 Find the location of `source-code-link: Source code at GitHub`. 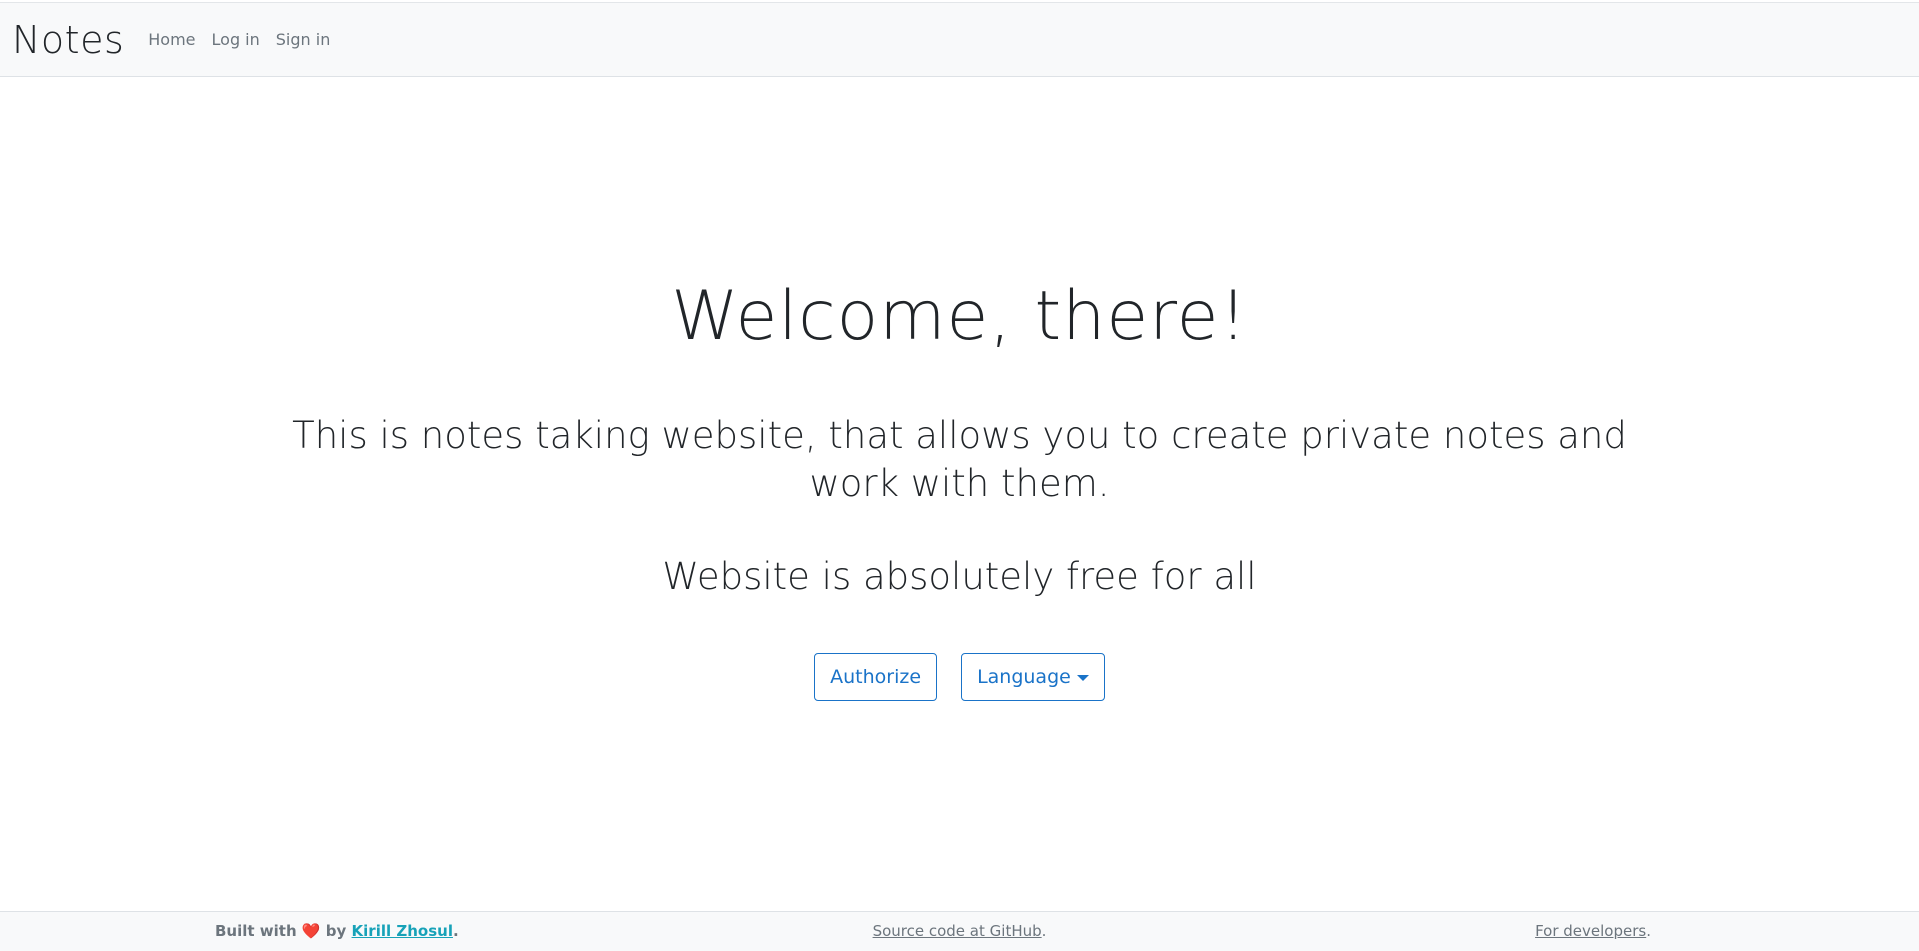

source-code-link: Source code at GitHub is located at coordinates (957, 931).